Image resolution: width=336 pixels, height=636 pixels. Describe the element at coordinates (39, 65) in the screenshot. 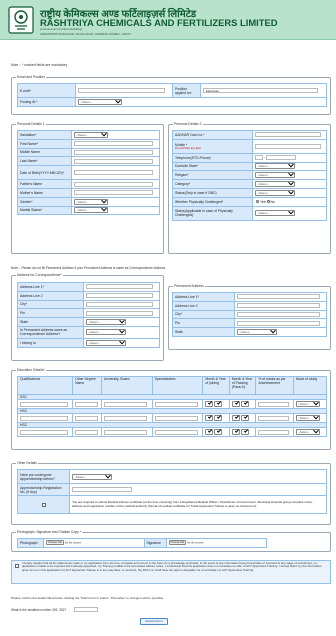

I see `mandatory-note: Note :- * marked fields are mandatory` at that location.